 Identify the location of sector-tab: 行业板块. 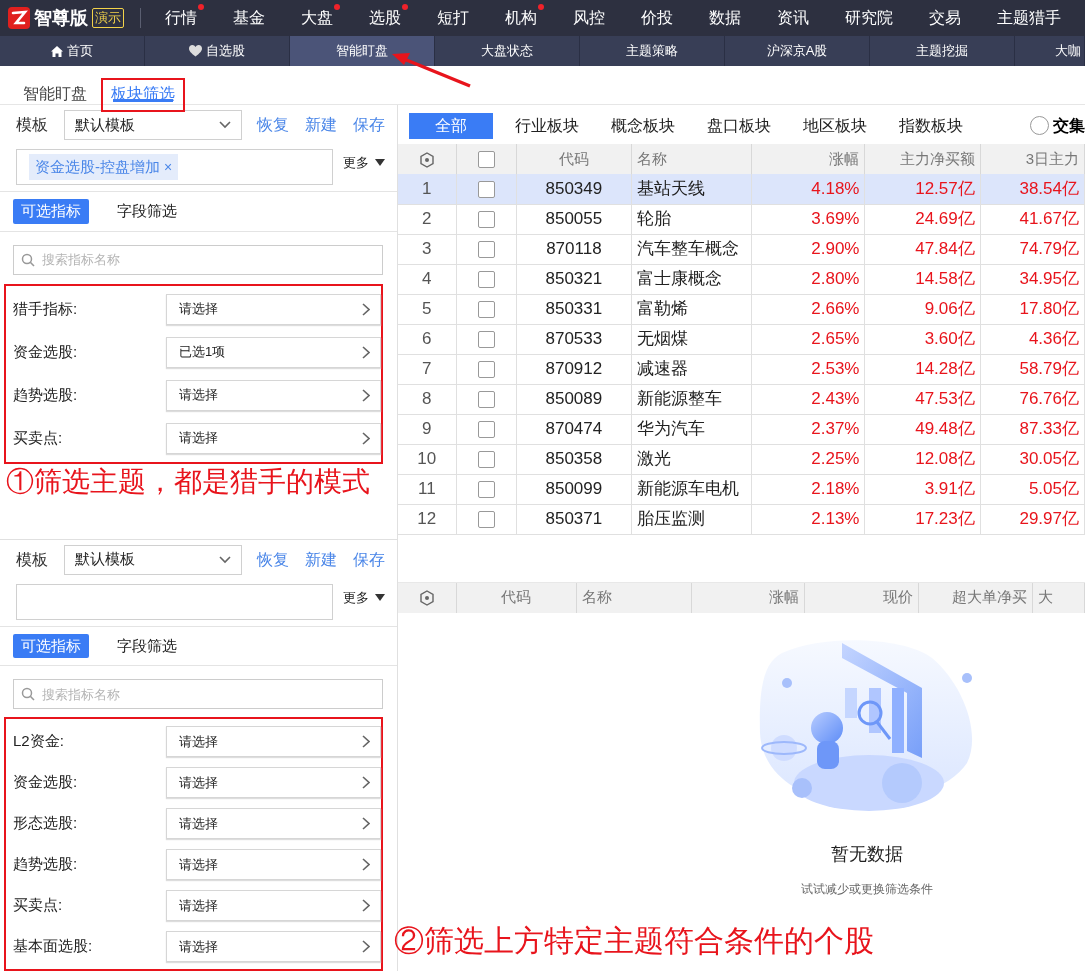
(547, 125).